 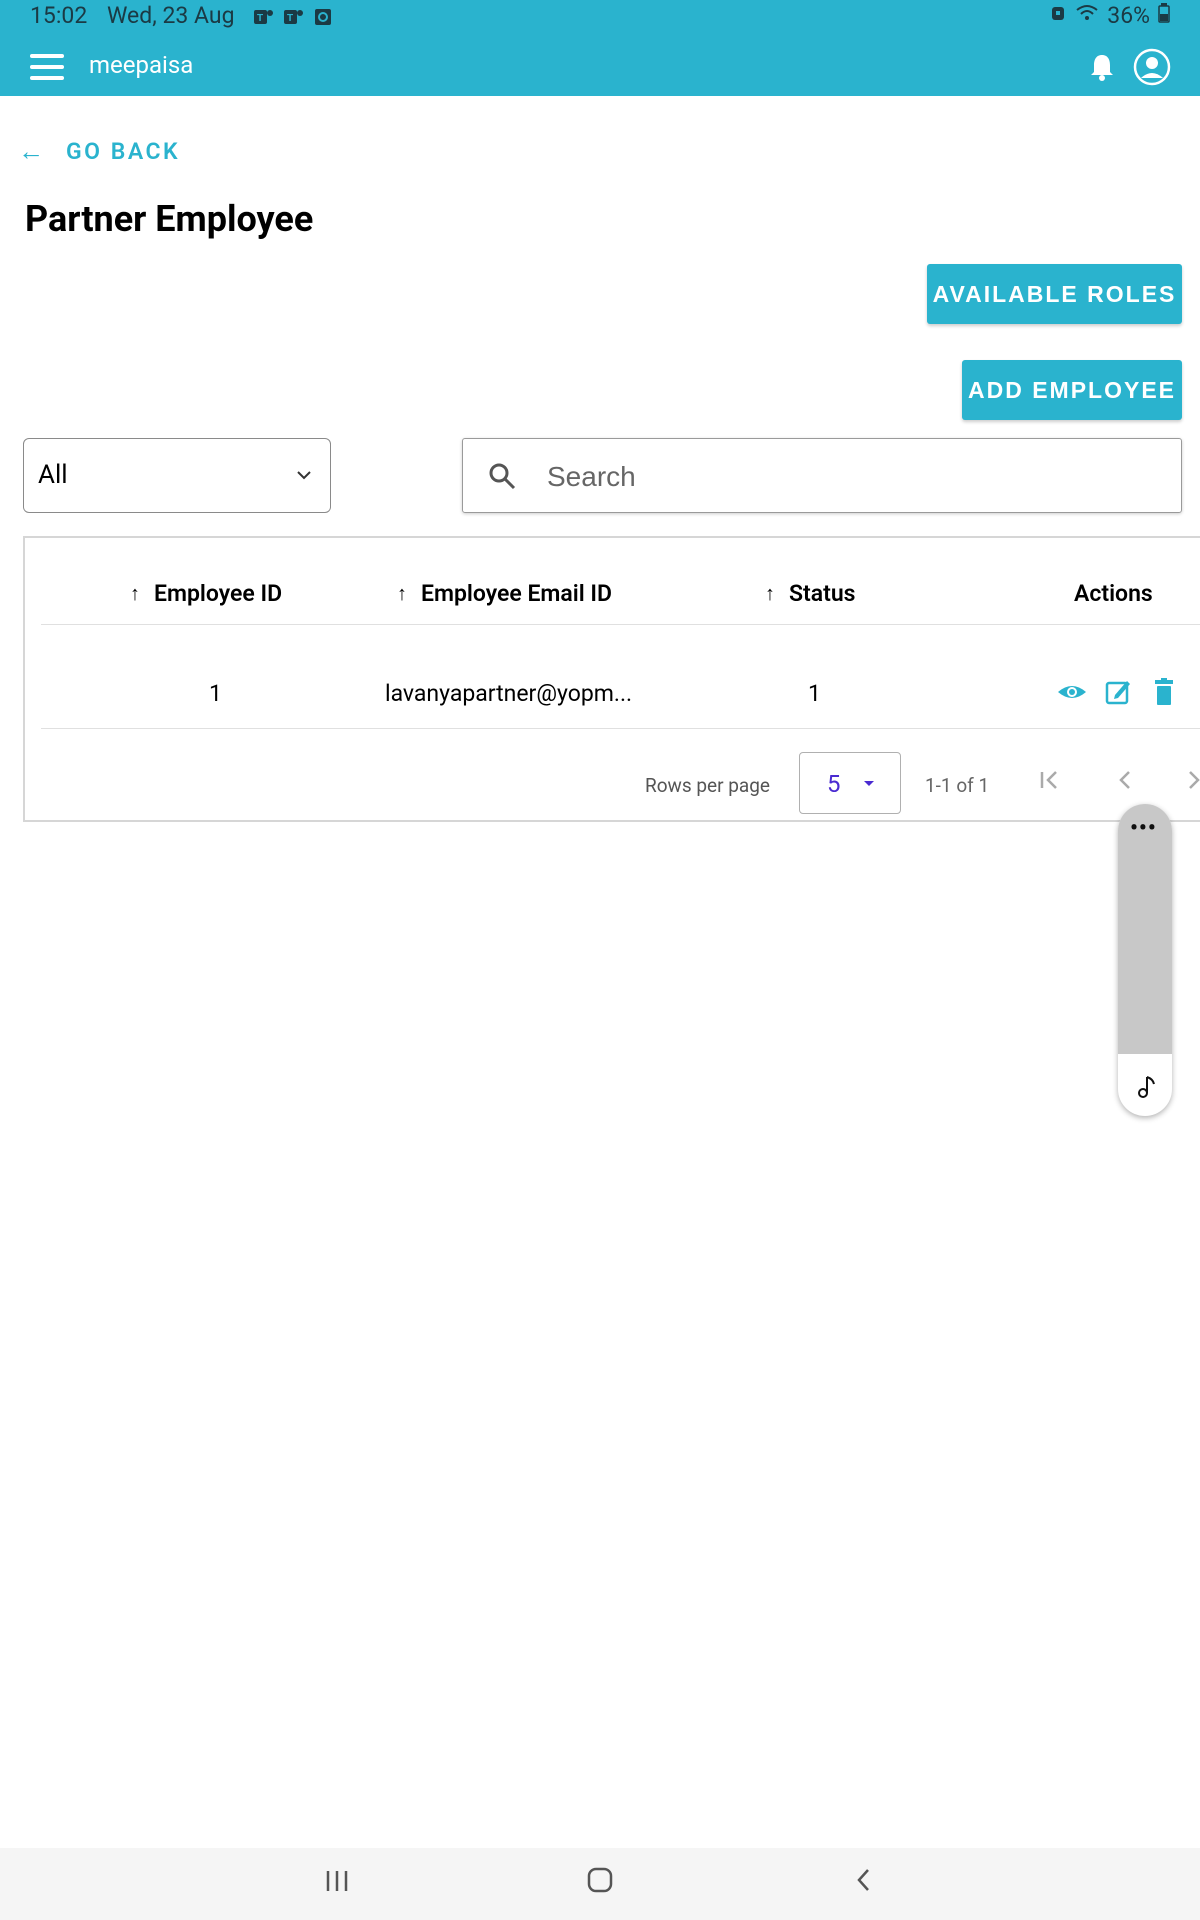 What do you see at coordinates (31, 151) in the screenshot?
I see `arrow-left-icon: ←` at bounding box center [31, 151].